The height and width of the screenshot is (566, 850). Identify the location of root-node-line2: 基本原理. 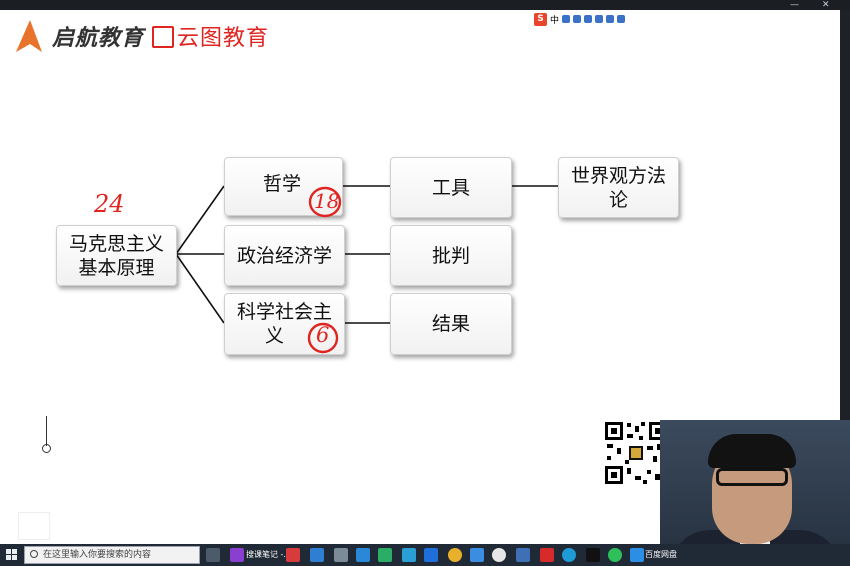
(116, 267).